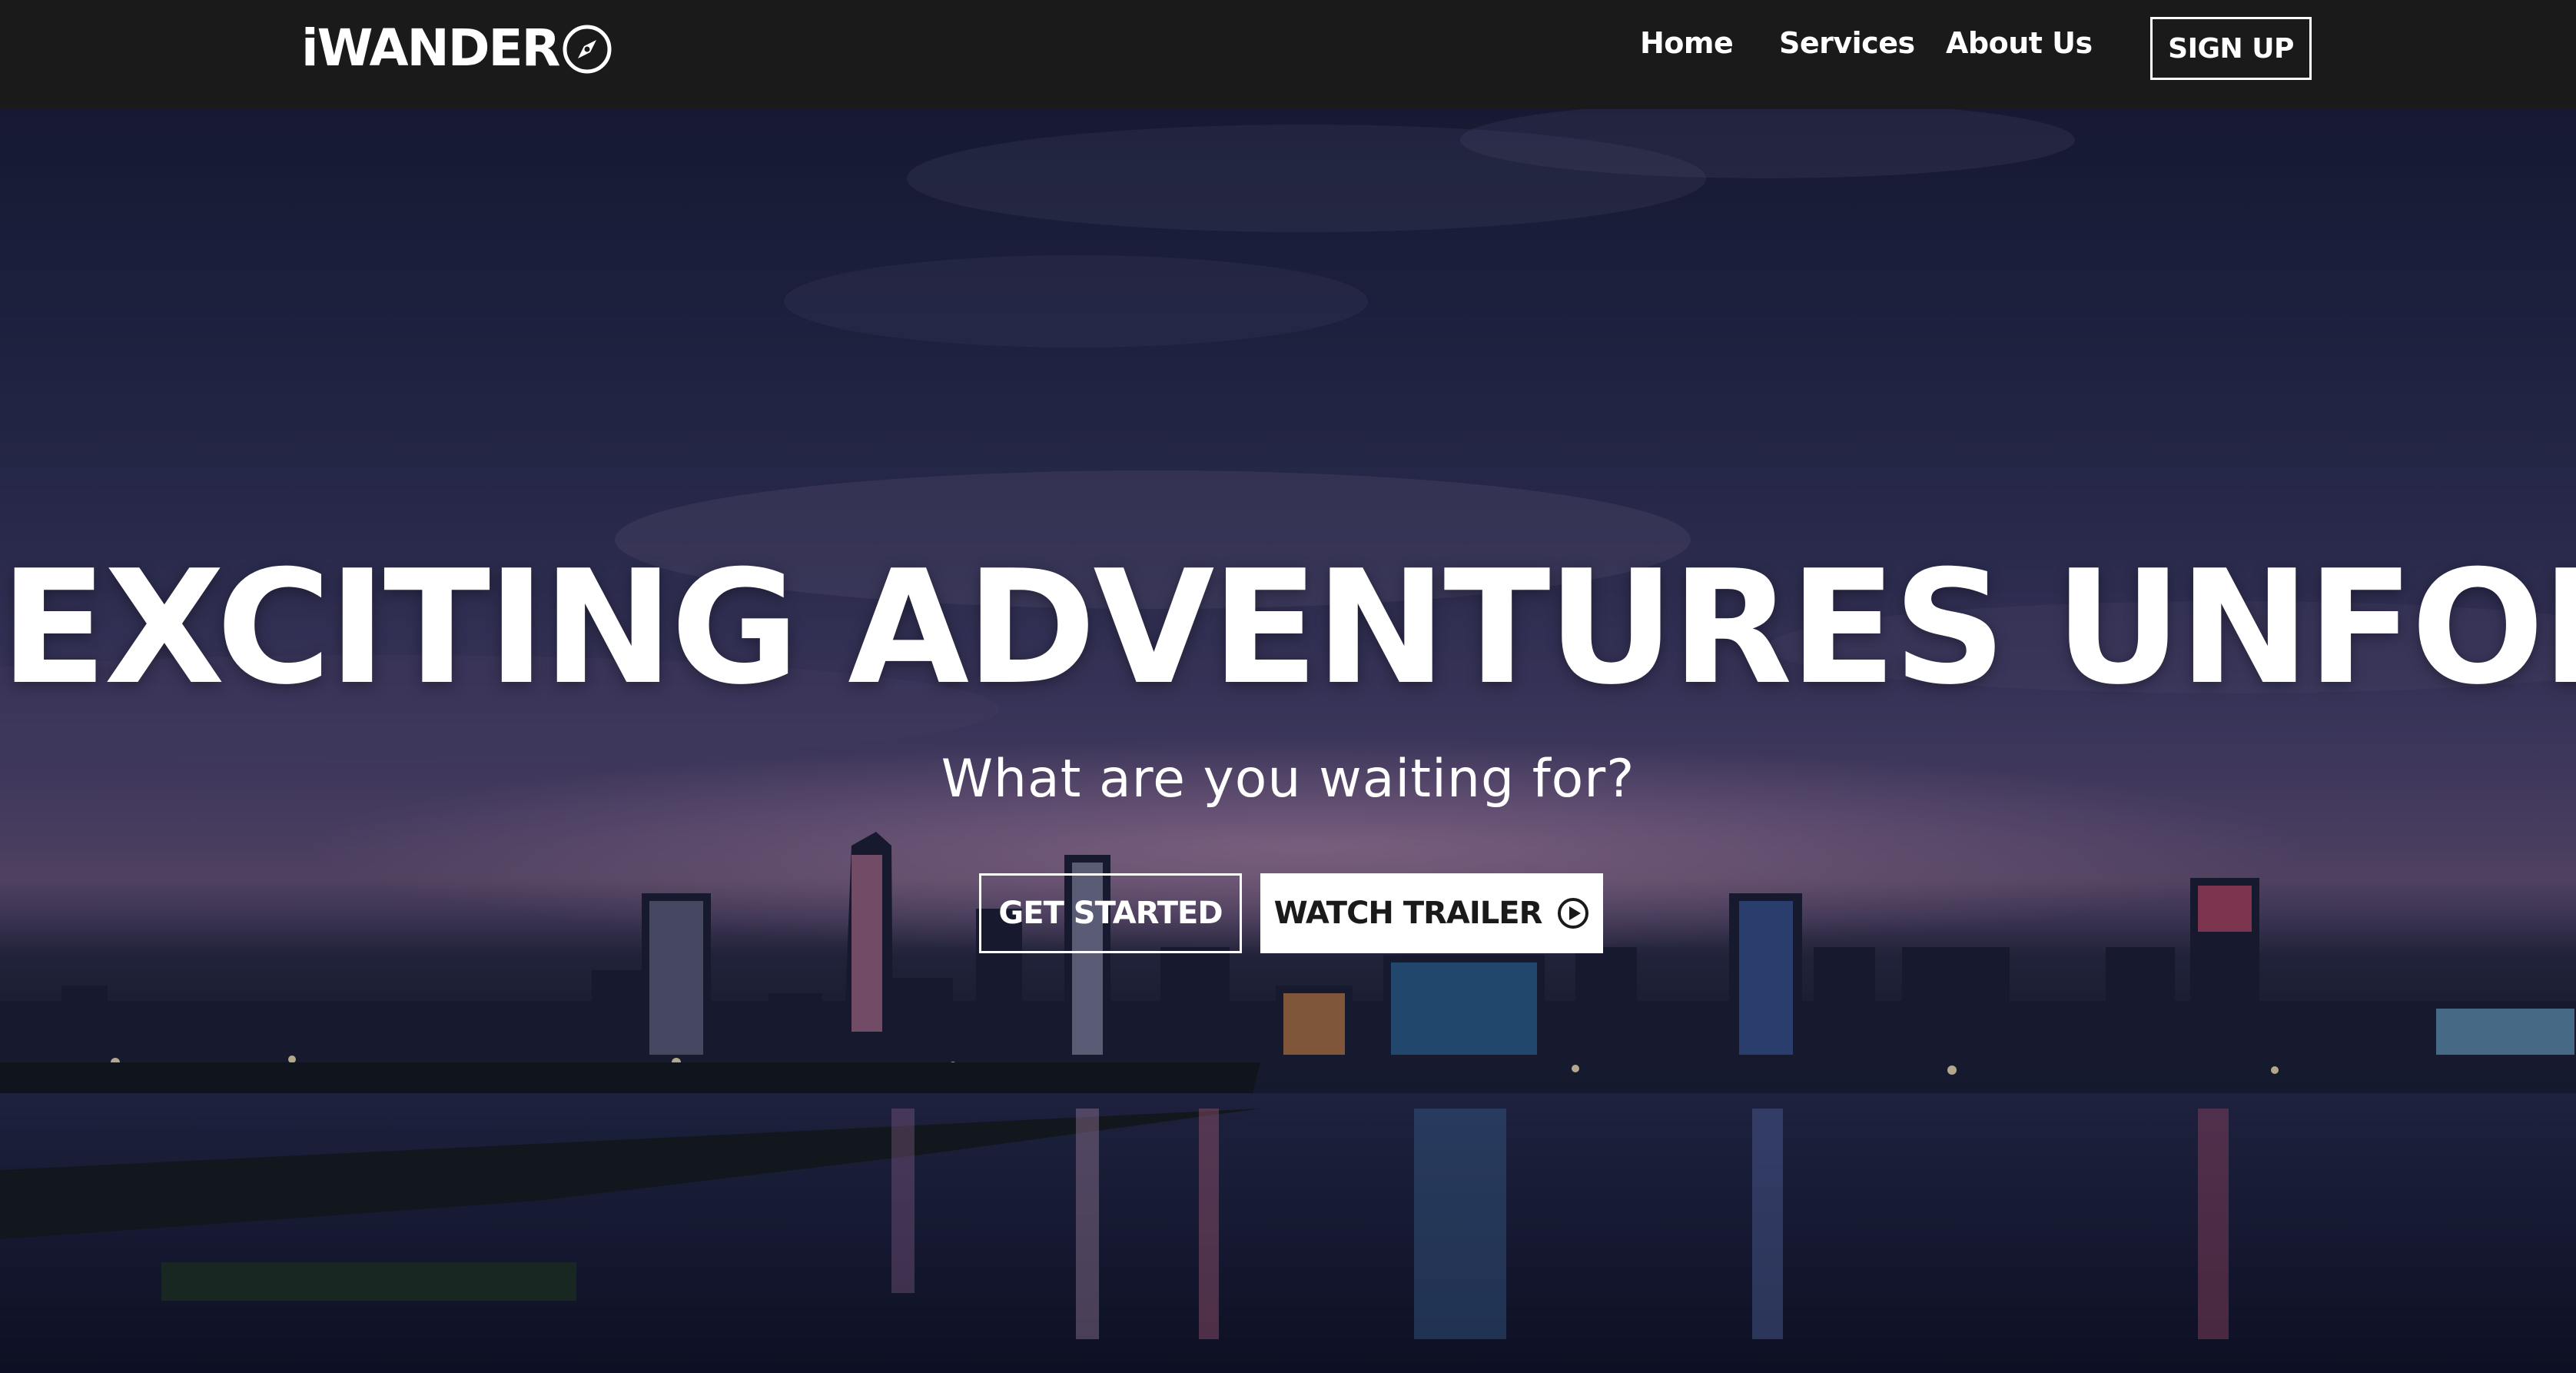 The width and height of the screenshot is (2576, 1373). Describe the element at coordinates (1573, 913) in the screenshot. I see `play-circle-icon` at that location.